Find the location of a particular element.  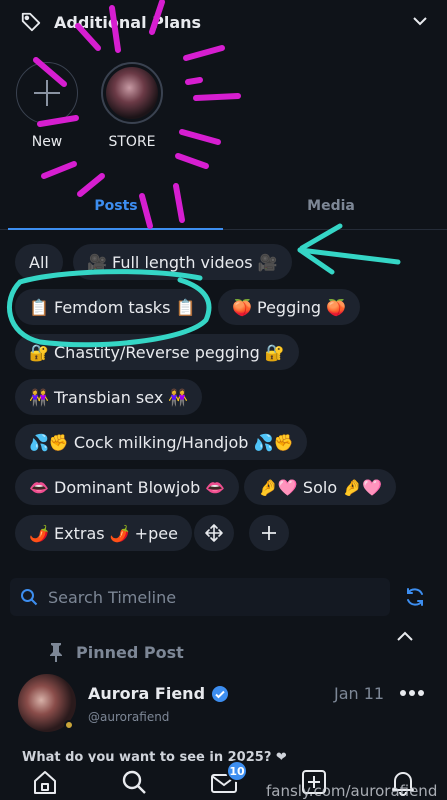

new-story-circle is located at coordinates (47, 93).